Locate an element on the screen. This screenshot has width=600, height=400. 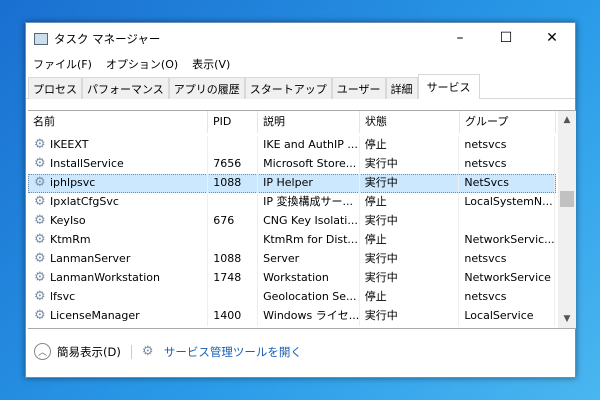
tab-app-history: アプリの履歴 is located at coordinates (206, 88).